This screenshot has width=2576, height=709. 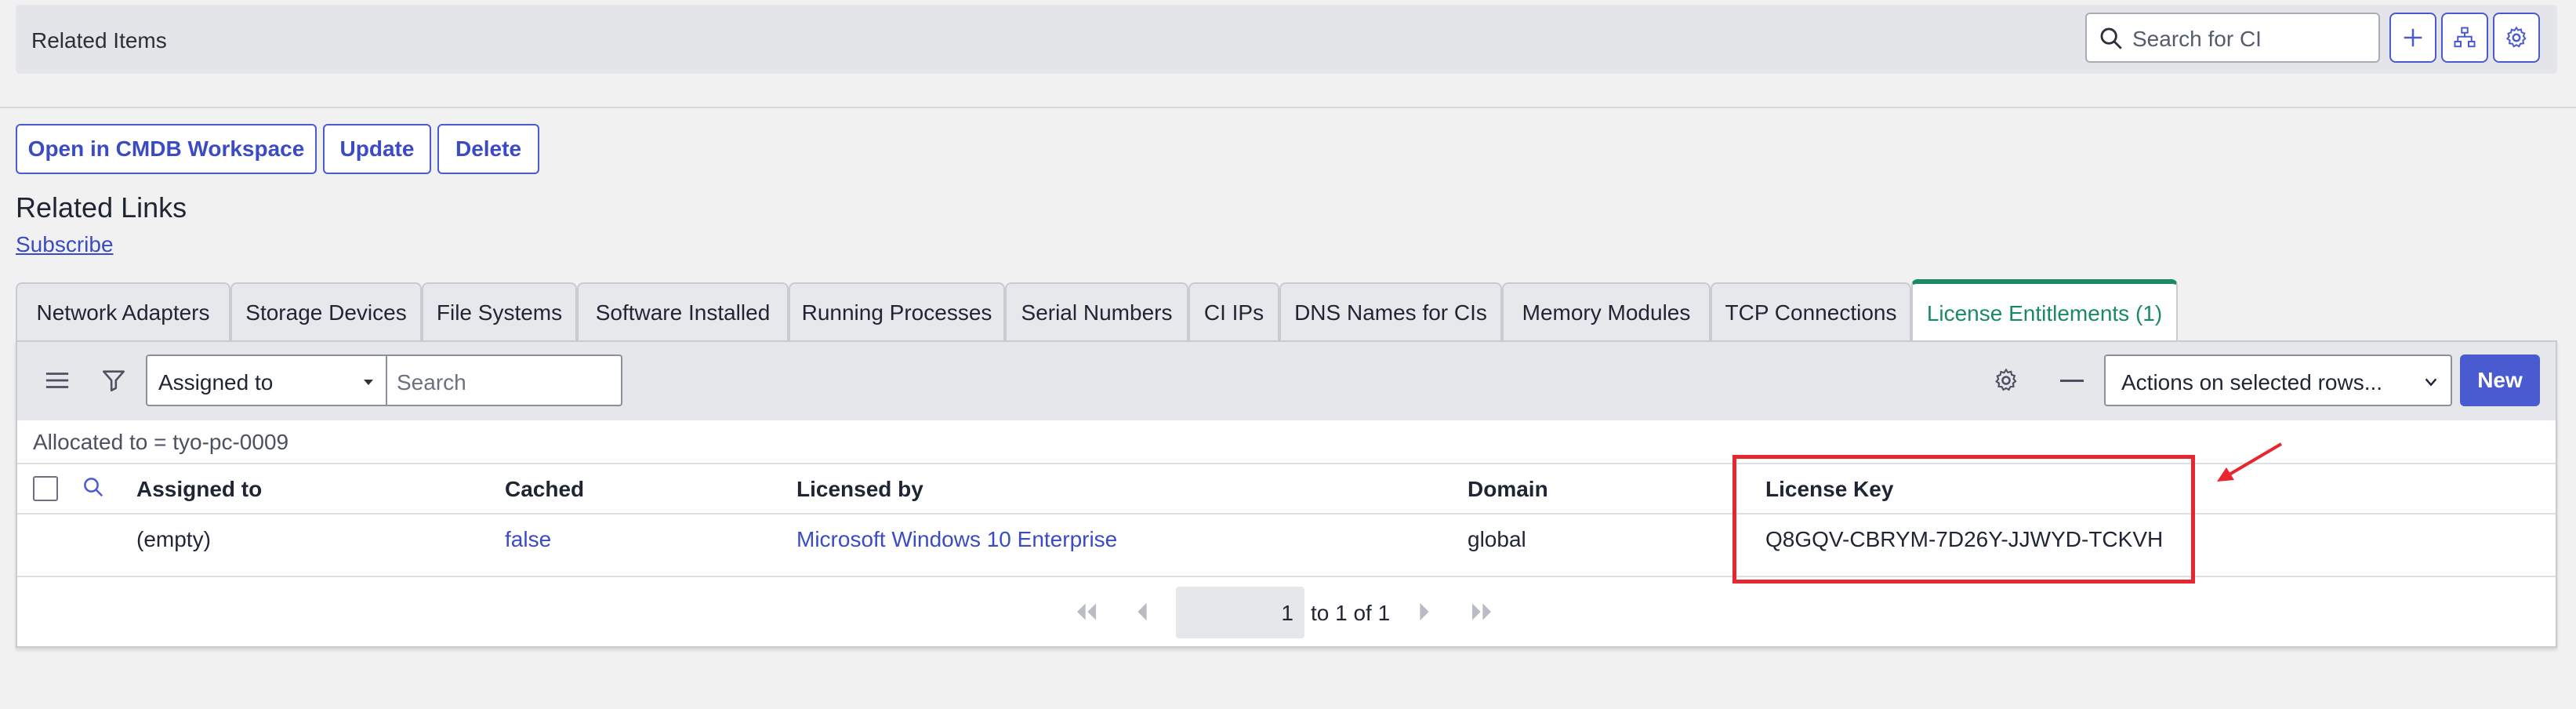 What do you see at coordinates (99, 40) in the screenshot?
I see `related-items-title: Related Items` at bounding box center [99, 40].